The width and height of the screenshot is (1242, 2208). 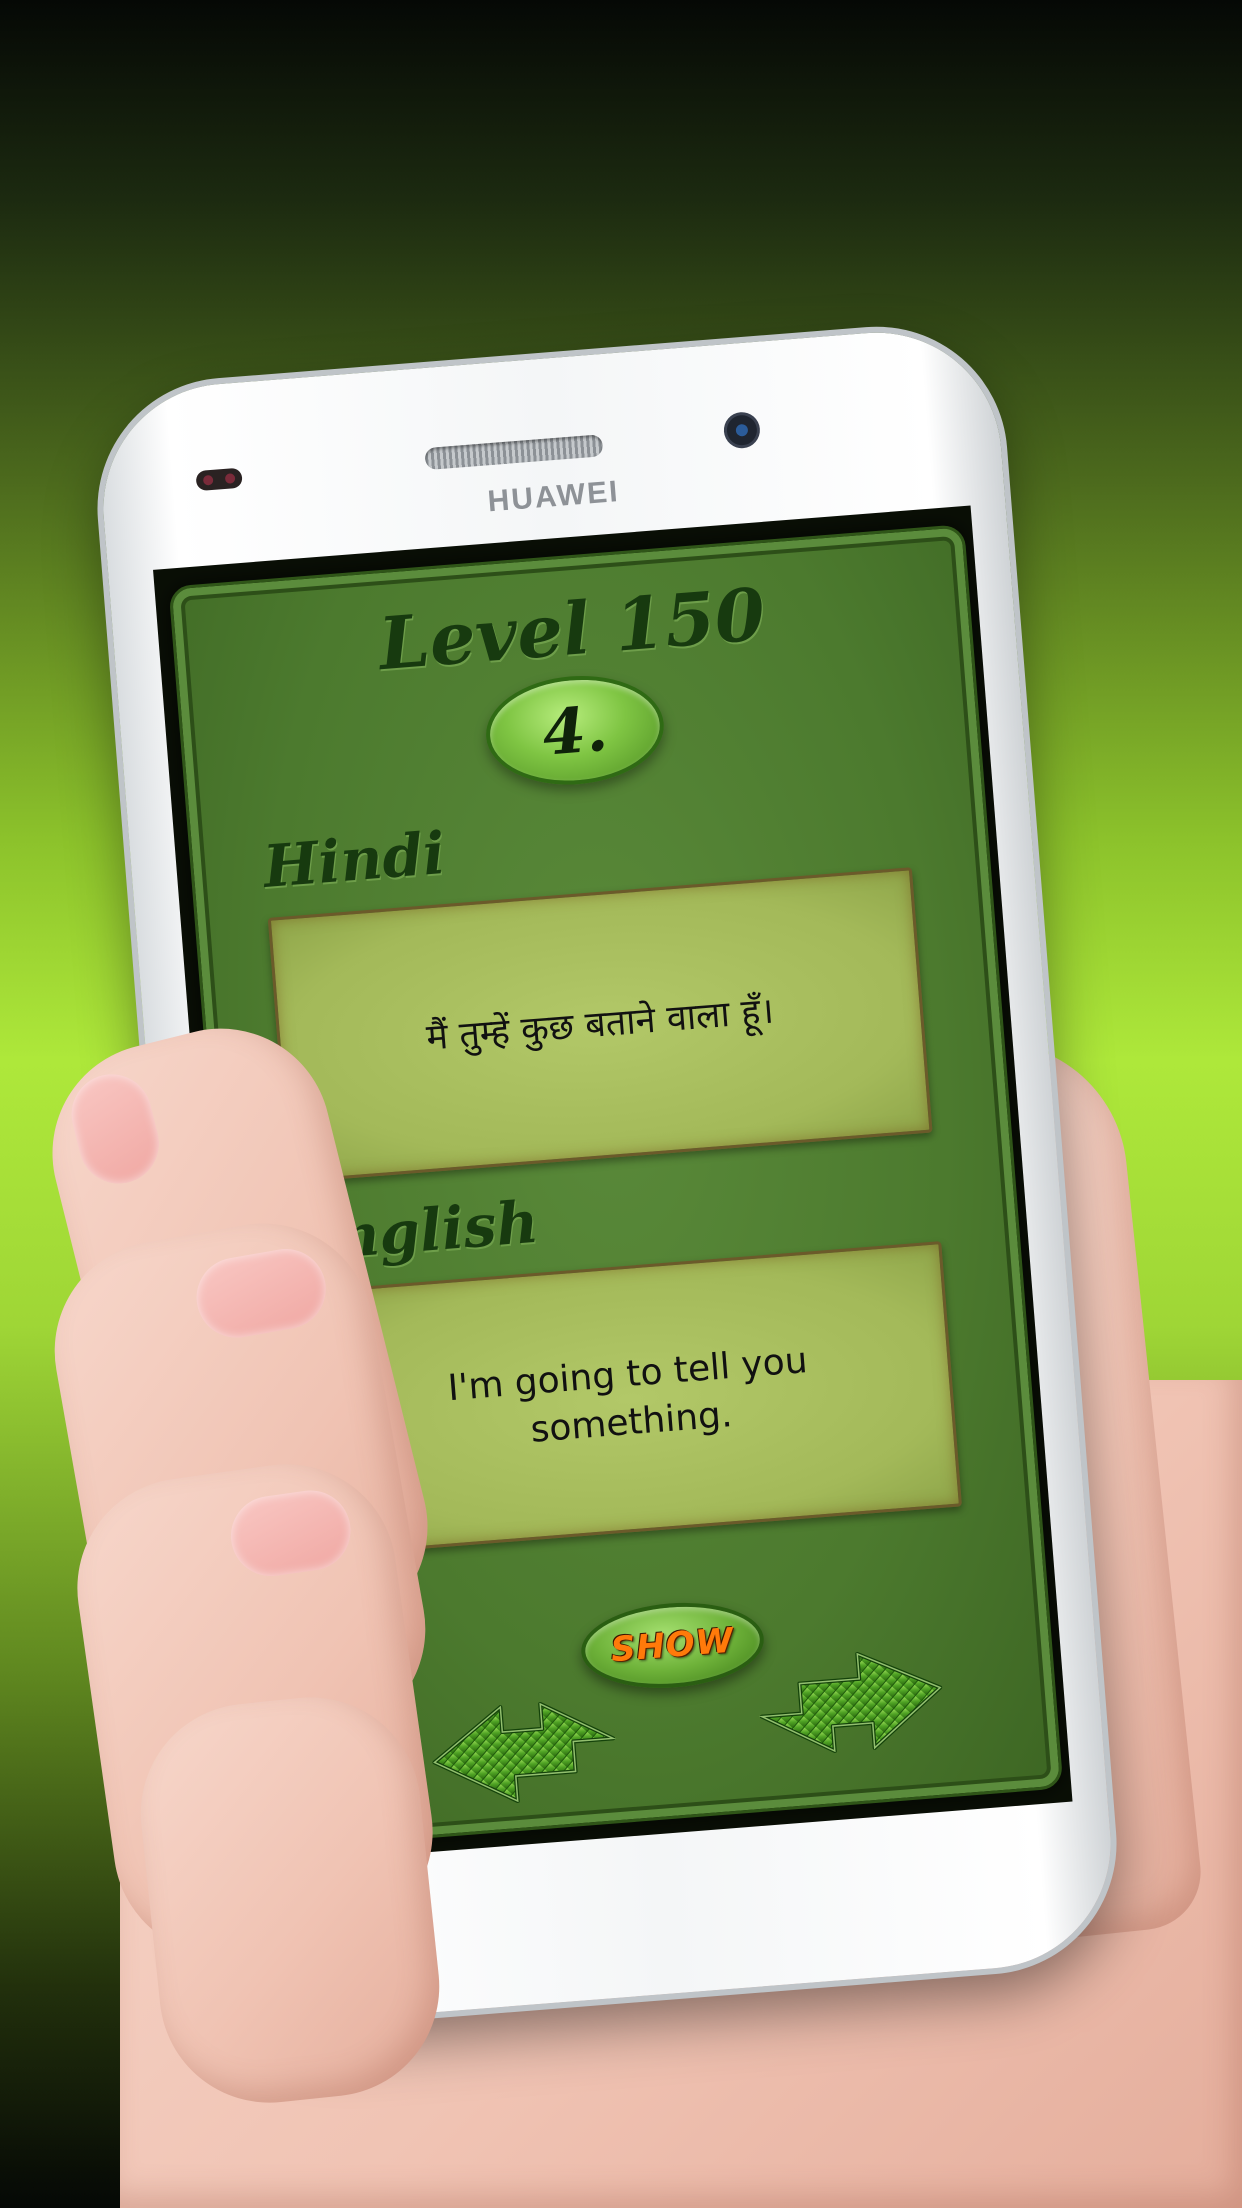 I want to click on sensor-icon, so click(x=219, y=479).